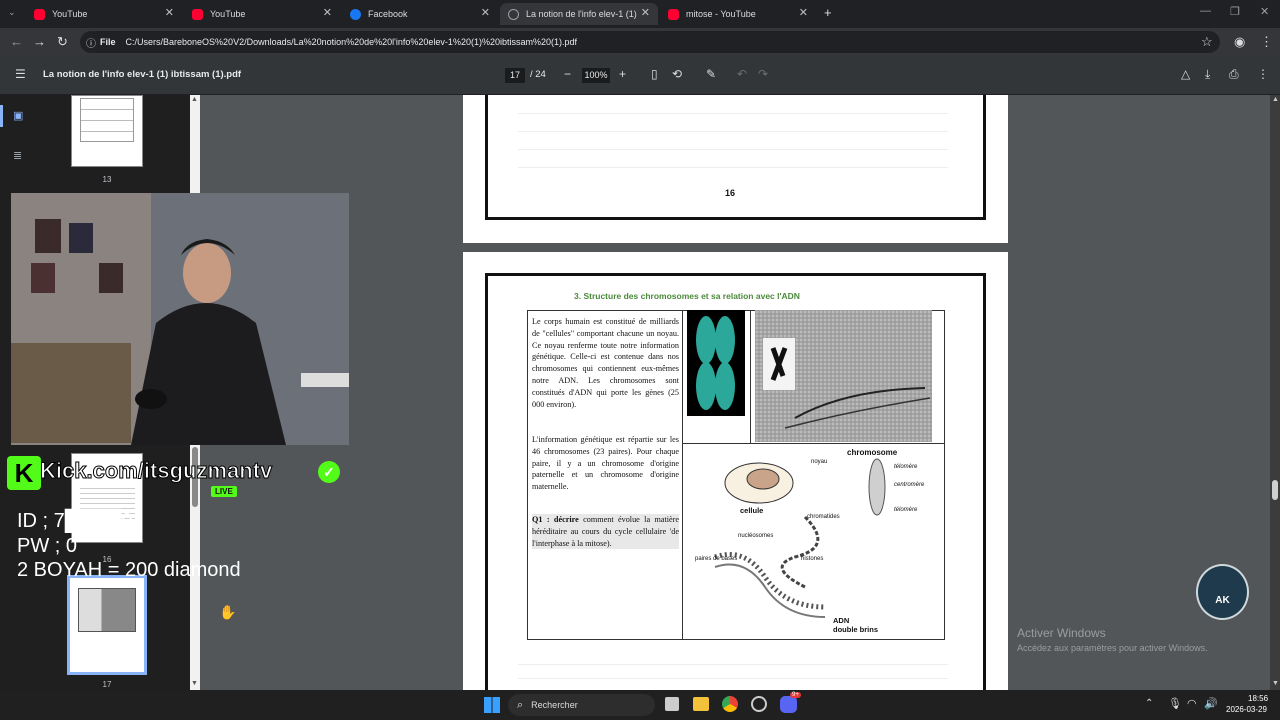 The width and height of the screenshot is (1280, 720). Describe the element at coordinates (711, 74) in the screenshot. I see `annotate-icon: ✎` at that location.